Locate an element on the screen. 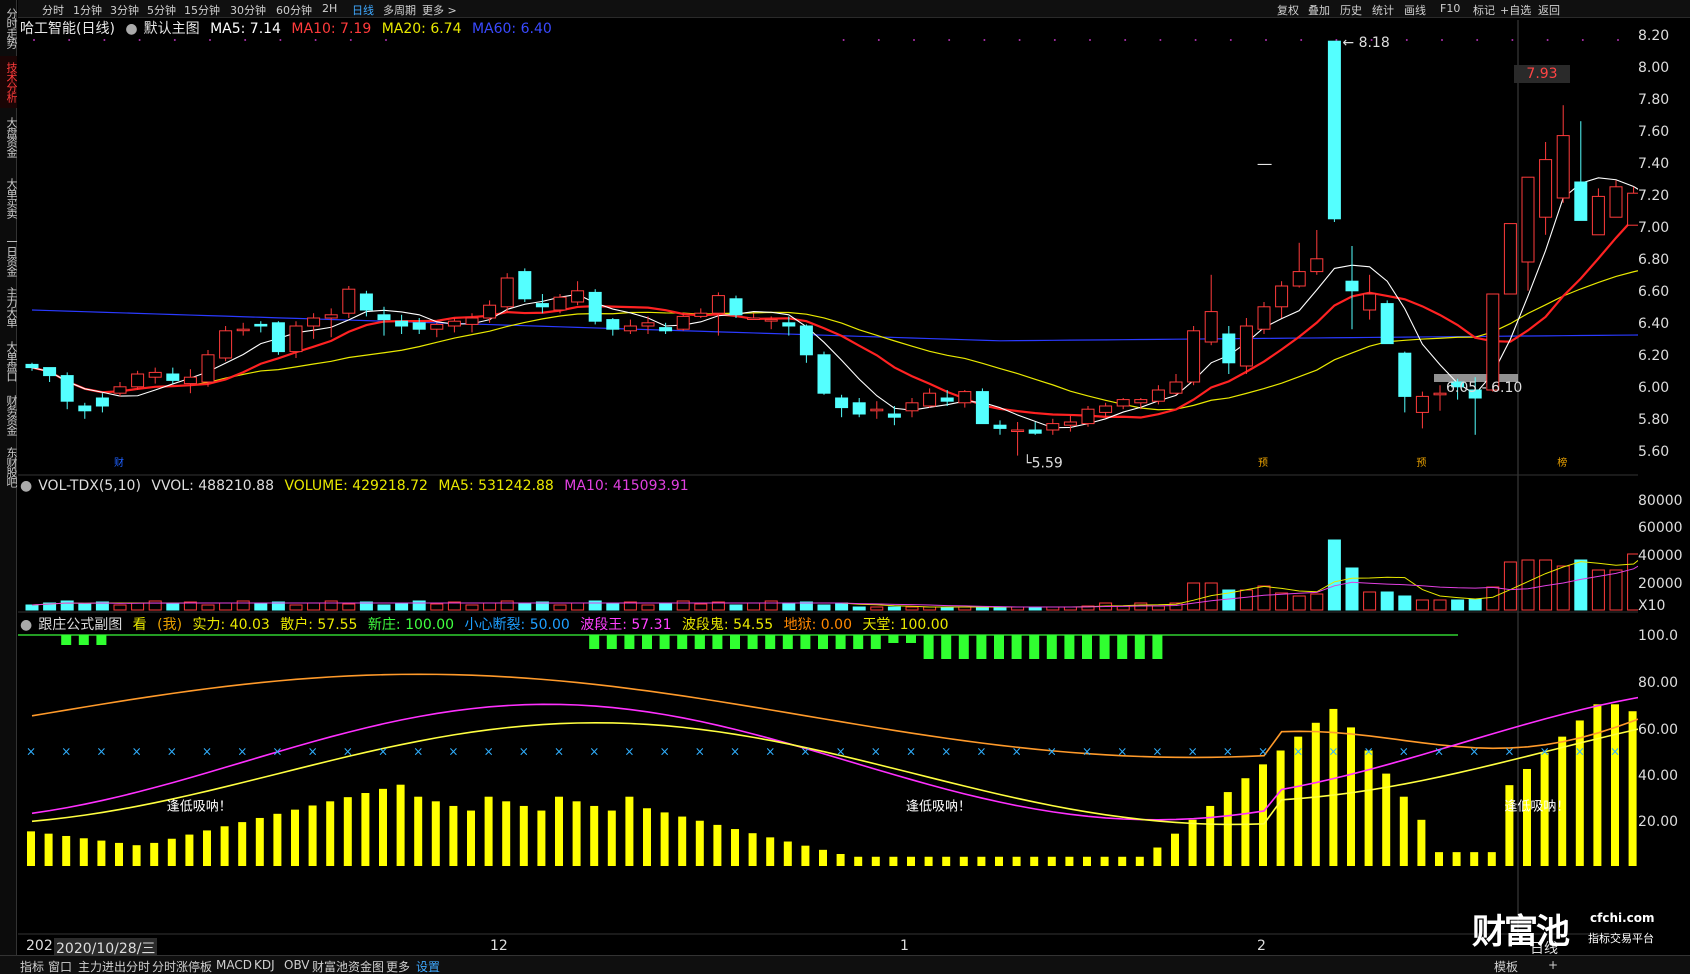 The height and width of the screenshot is (974, 1690). left-tab-5: 主力大单 is located at coordinates (9, 307).